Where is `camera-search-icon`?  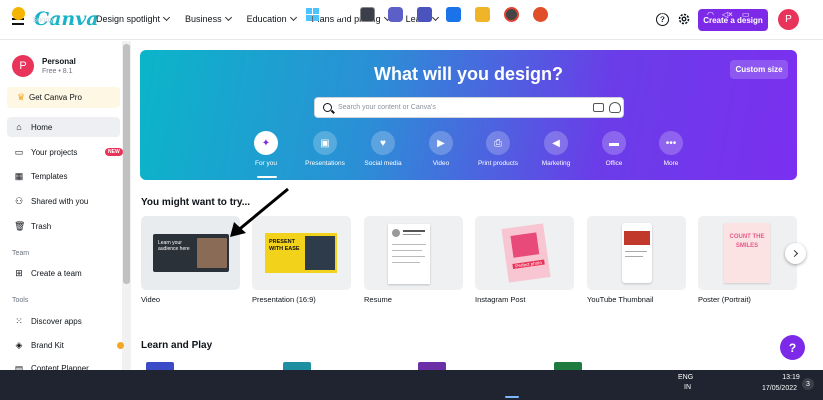 camera-search-icon is located at coordinates (598, 107).